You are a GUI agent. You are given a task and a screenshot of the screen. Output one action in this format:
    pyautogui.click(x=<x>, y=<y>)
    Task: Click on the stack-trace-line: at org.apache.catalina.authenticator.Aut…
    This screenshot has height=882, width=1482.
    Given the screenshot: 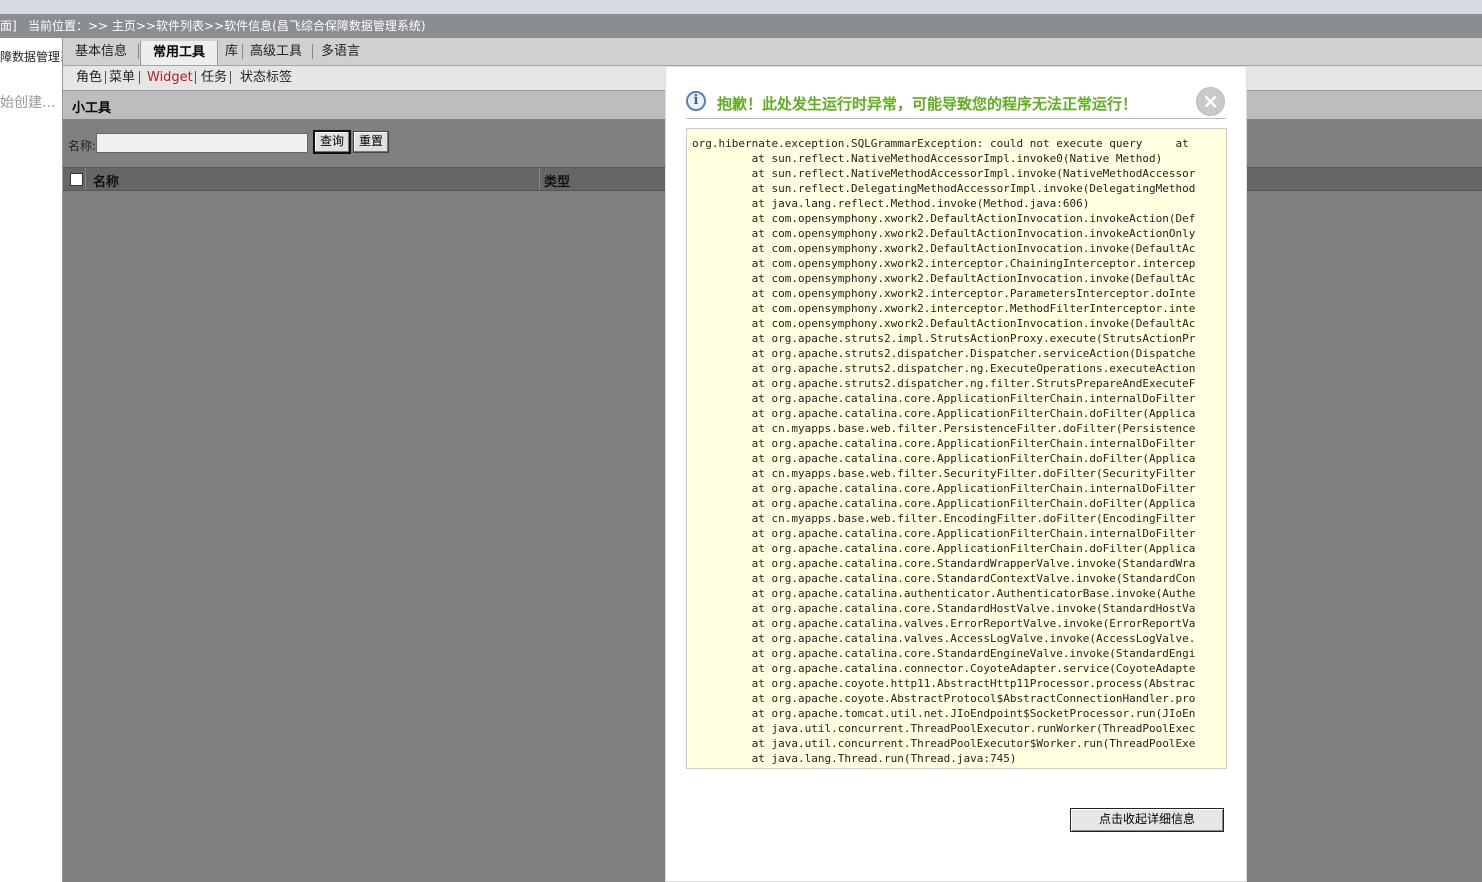 What is the action you would take?
    pyautogui.click(x=944, y=593)
    